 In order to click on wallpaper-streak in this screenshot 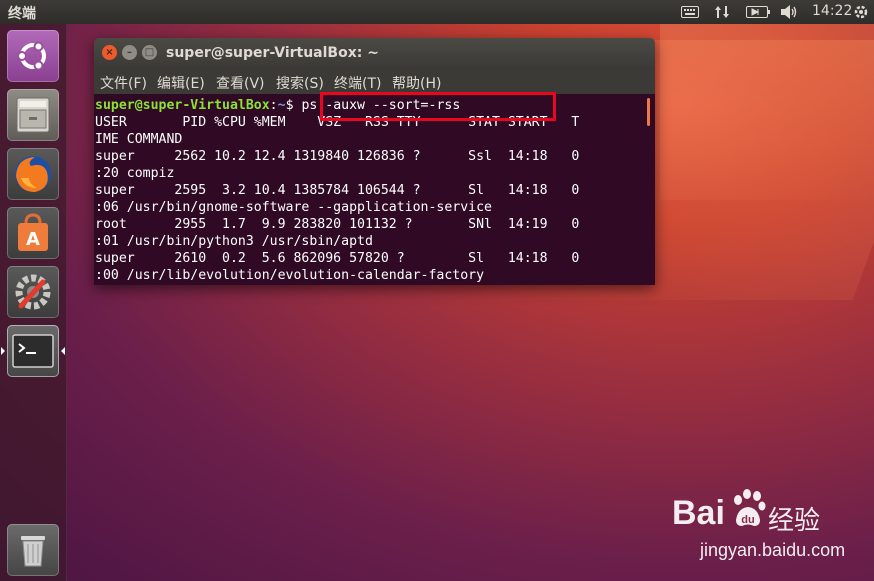, I will do `click(767, 100)`.